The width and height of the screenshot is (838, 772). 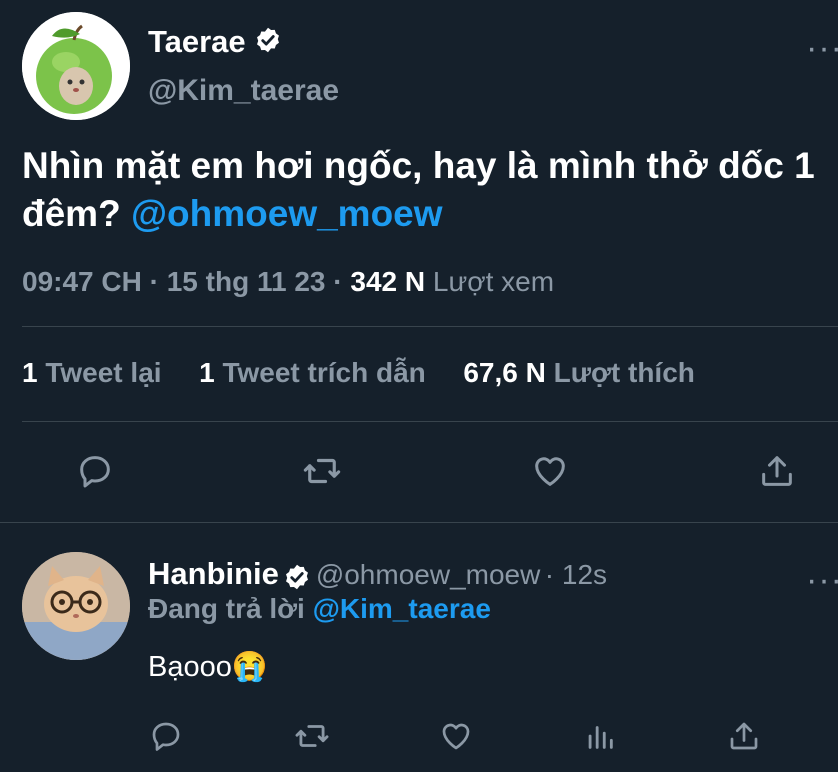 I want to click on reply-like-button, so click(x=456, y=736).